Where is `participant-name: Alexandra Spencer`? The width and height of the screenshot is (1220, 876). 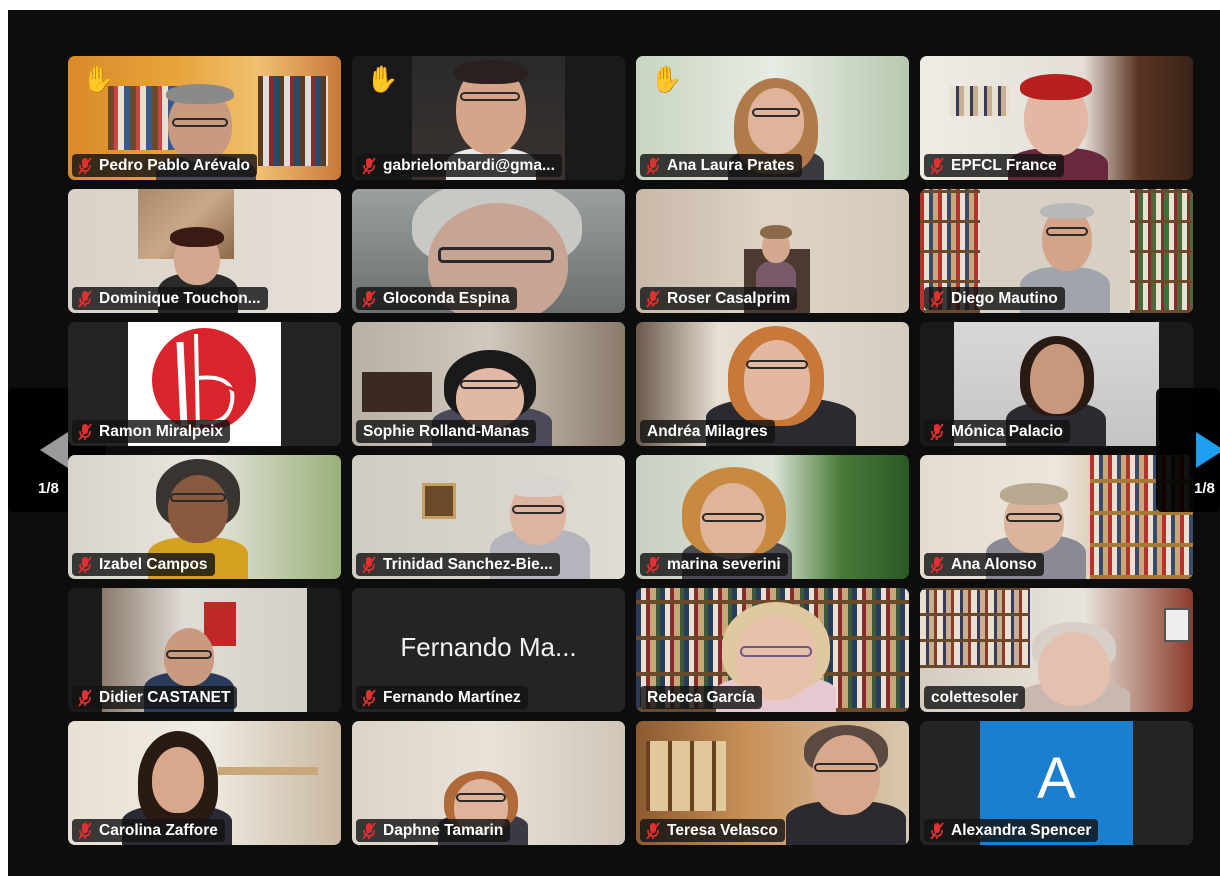 participant-name: Alexandra Spencer is located at coordinates (1011, 830).